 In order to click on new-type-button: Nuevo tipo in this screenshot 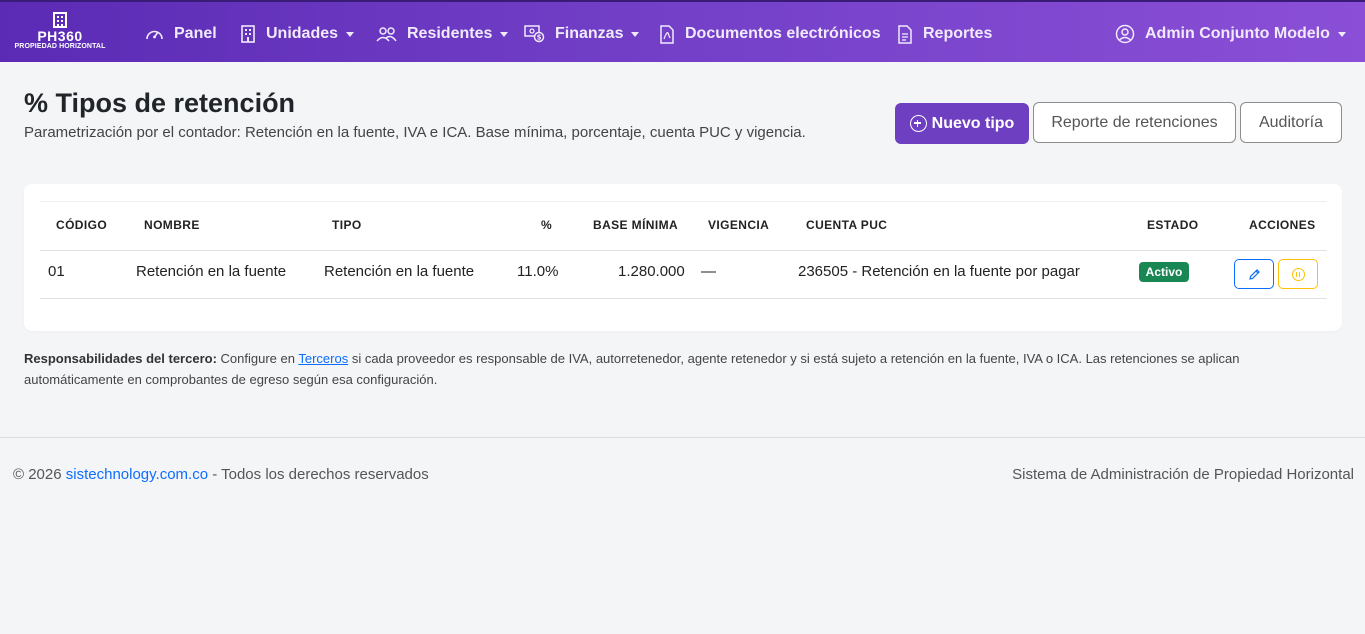, I will do `click(962, 123)`.